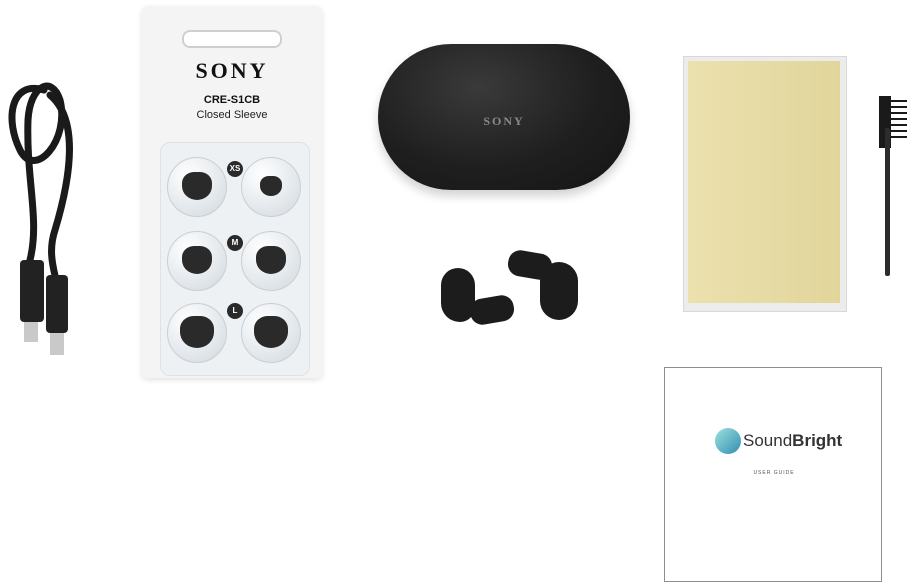 This screenshot has height=582, width=922. What do you see at coordinates (232, 70) in the screenshot?
I see `card-brand-logo: SONY` at bounding box center [232, 70].